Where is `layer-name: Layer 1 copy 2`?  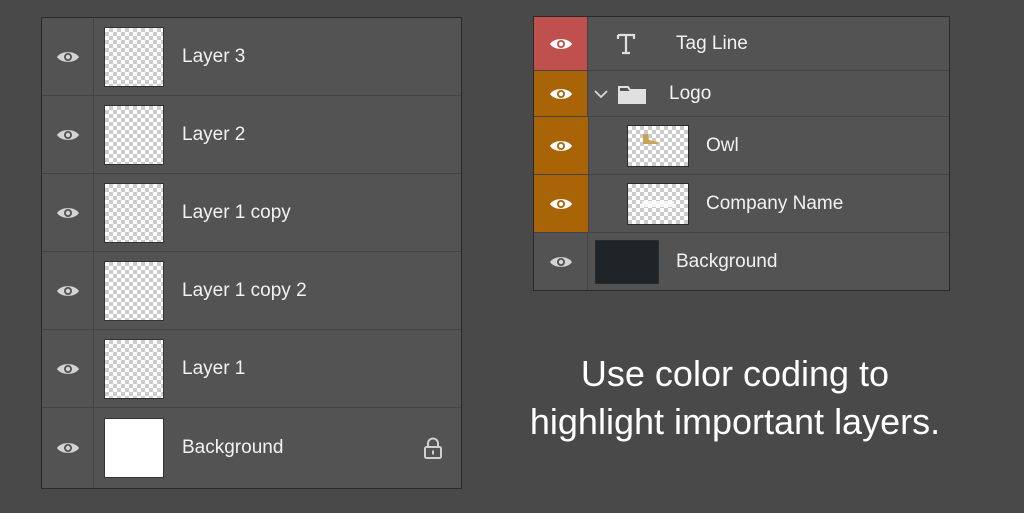 layer-name: Layer 1 copy 2 is located at coordinates (244, 290).